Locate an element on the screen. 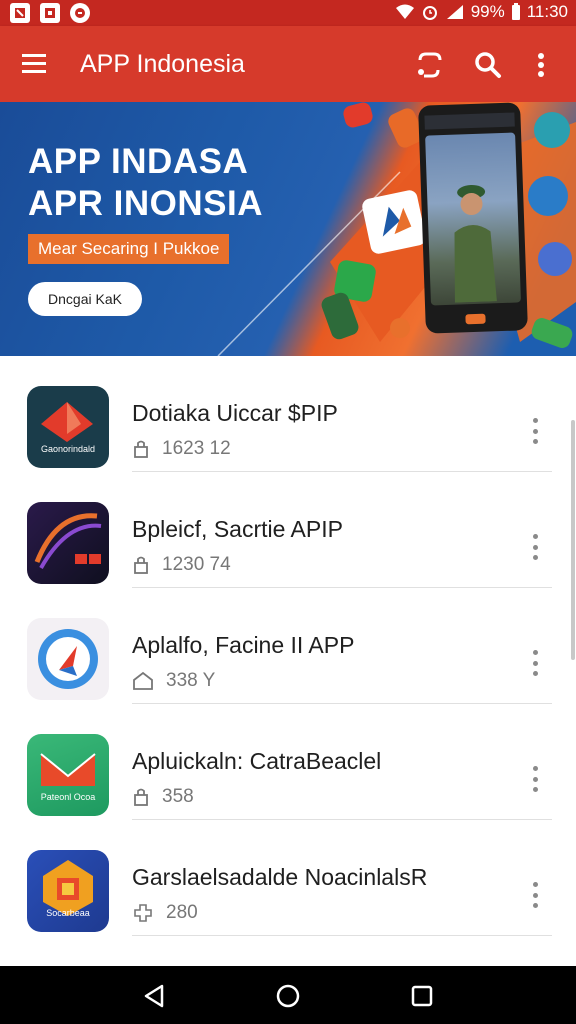 The width and height of the screenshot is (576, 1024). hamburger-menu-icon is located at coordinates (34, 63).